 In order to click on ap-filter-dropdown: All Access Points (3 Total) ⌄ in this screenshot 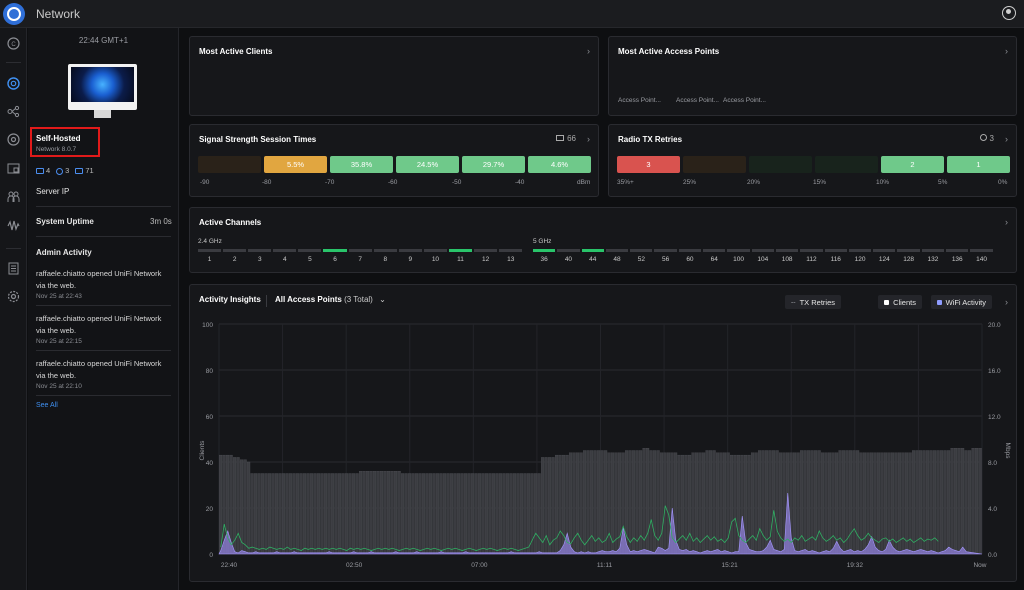, I will do `click(330, 299)`.